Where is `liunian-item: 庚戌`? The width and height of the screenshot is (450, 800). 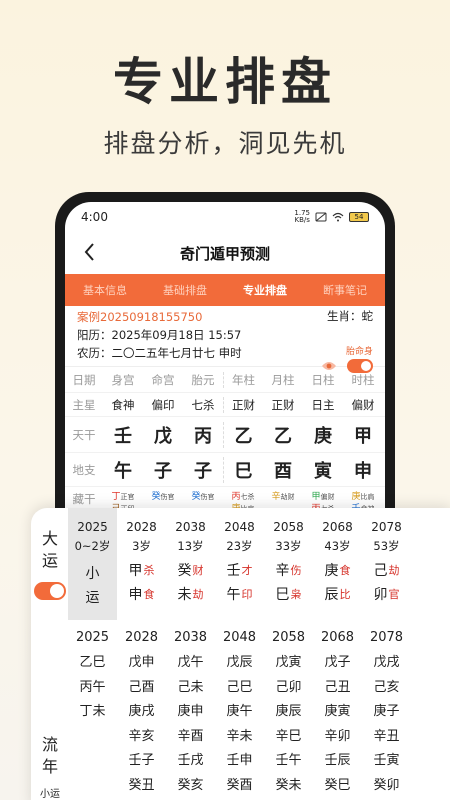
liunian-item: 庚戌 is located at coordinates (141, 712).